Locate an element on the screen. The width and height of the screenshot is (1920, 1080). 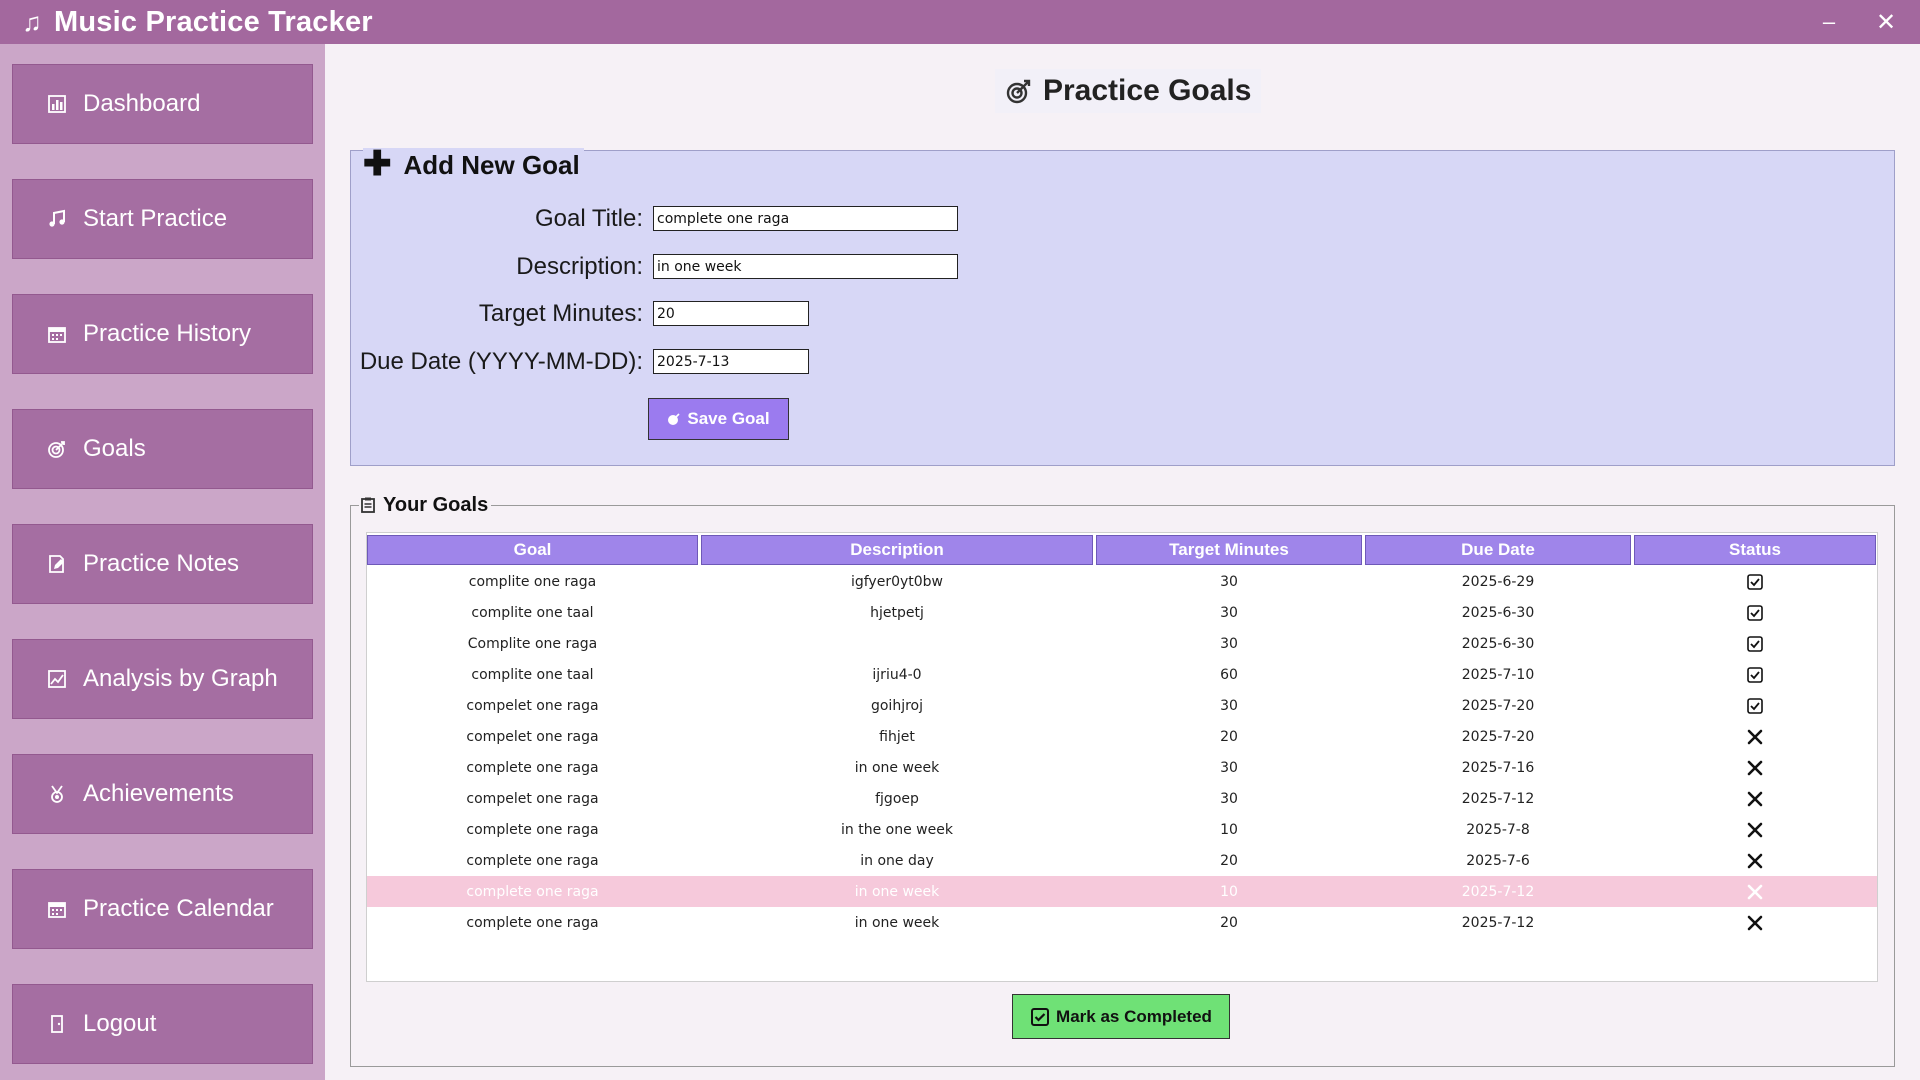
page-title: Practice Goals is located at coordinates (1128, 91).